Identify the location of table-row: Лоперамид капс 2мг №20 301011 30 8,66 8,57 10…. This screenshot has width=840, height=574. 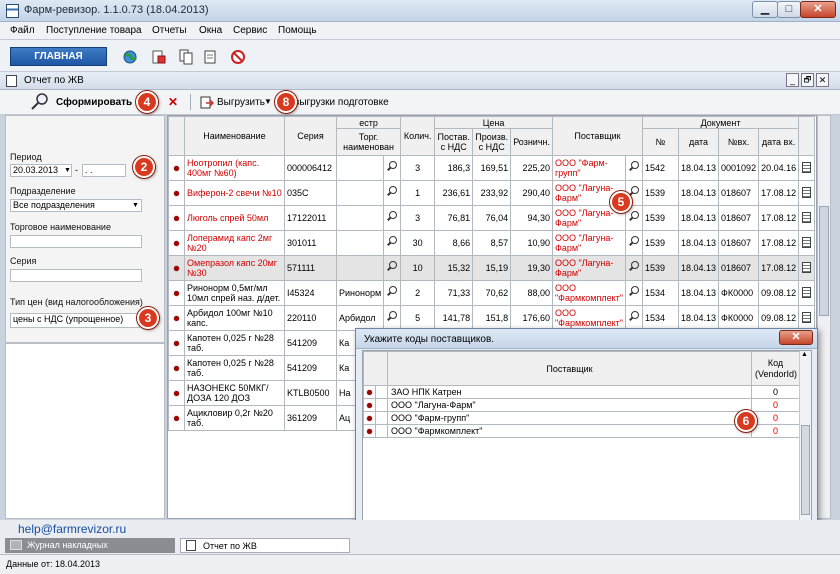
(492, 243).